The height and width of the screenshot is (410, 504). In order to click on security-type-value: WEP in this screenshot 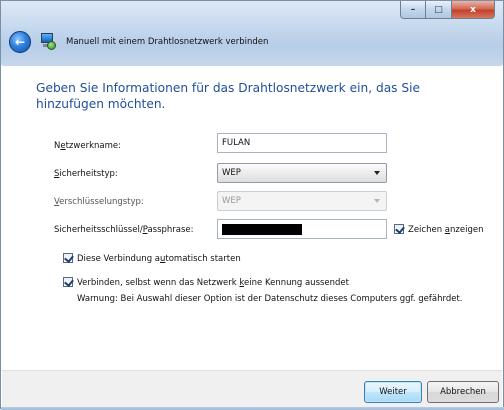, I will do `click(231, 173)`.